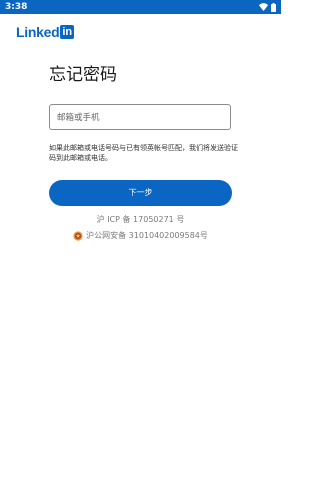 The width and height of the screenshot is (320, 500). What do you see at coordinates (140, 220) in the screenshot?
I see `icp-record-link: 沪 ICP 备 17050271 号` at bounding box center [140, 220].